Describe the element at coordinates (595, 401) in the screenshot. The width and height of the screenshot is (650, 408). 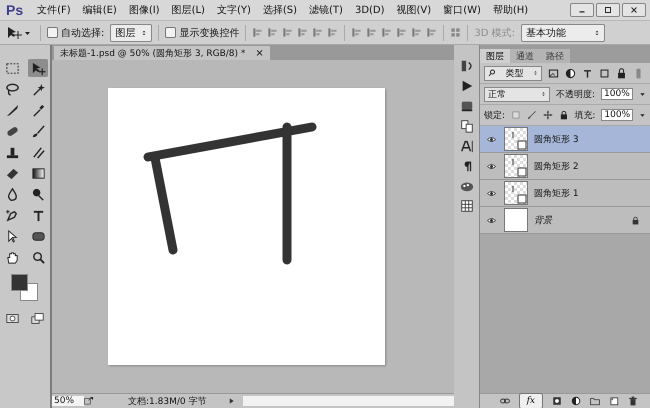
I see `folder-icon` at that location.